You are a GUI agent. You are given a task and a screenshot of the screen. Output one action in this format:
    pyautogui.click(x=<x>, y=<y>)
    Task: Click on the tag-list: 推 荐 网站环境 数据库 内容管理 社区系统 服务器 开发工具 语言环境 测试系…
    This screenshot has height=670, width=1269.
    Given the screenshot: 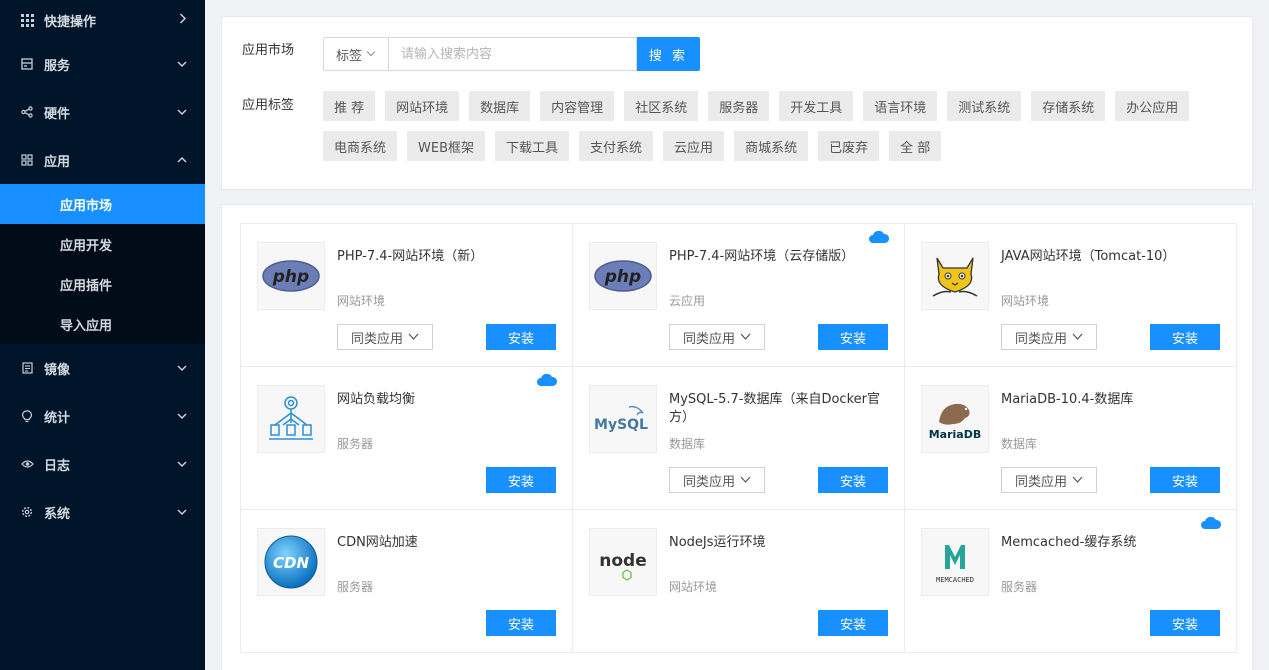 What is the action you would take?
    pyautogui.click(x=773, y=126)
    